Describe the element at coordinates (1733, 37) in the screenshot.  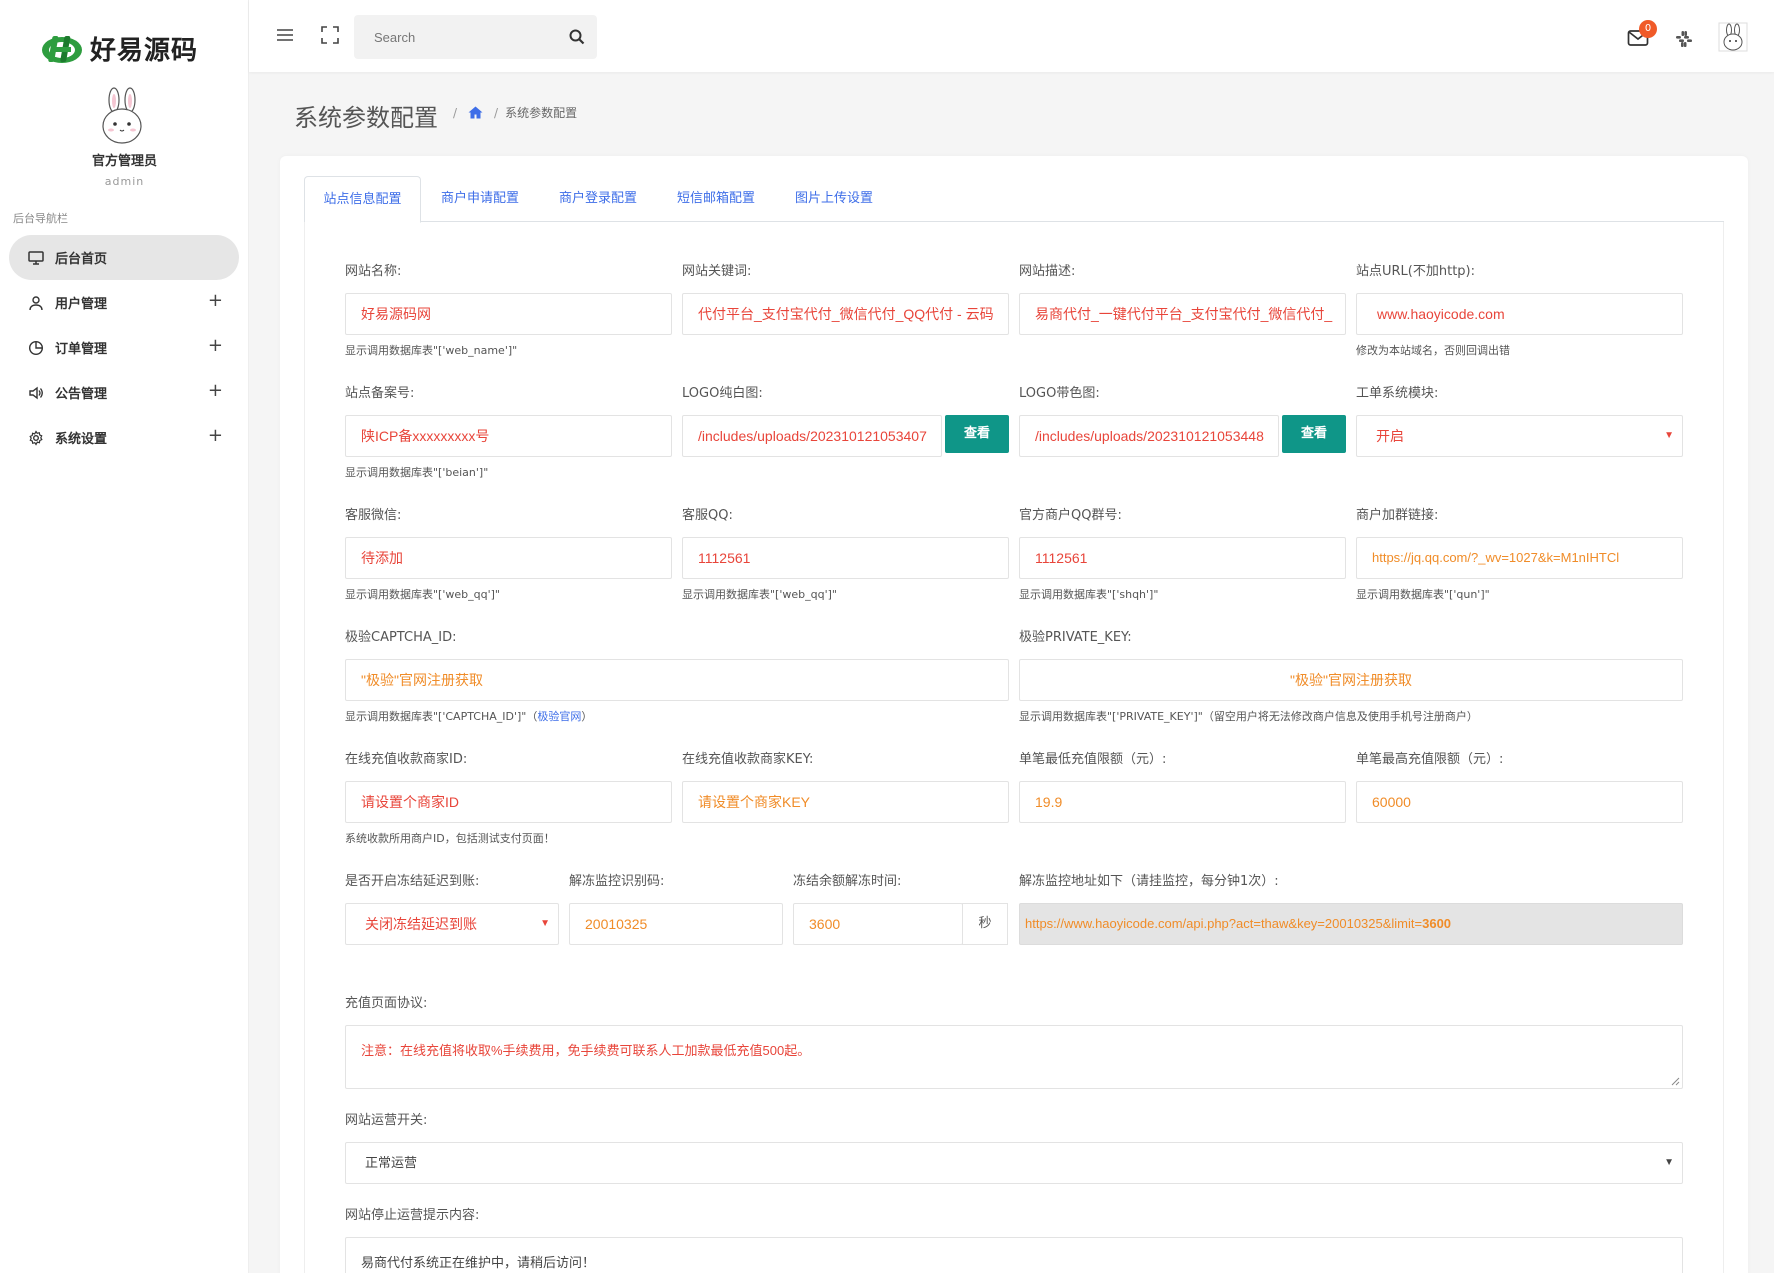
I see `user-avatar` at that location.